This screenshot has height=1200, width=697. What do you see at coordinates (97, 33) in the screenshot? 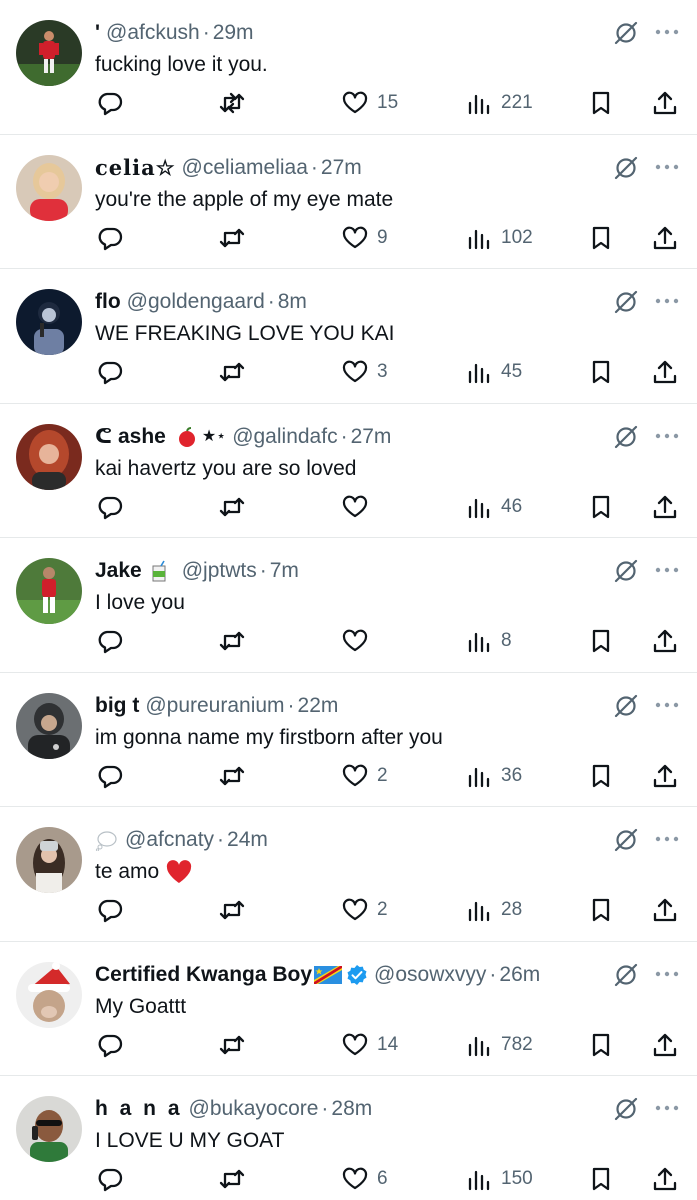
I see `display-name: '` at bounding box center [97, 33].